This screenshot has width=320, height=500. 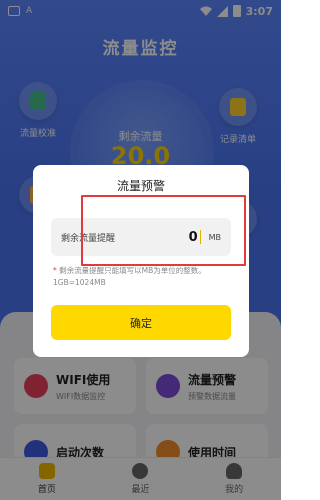 I want to click on hint-line-1: 剩余流量提醒只能填写以MB为单位的整数。, so click(x=132, y=270).